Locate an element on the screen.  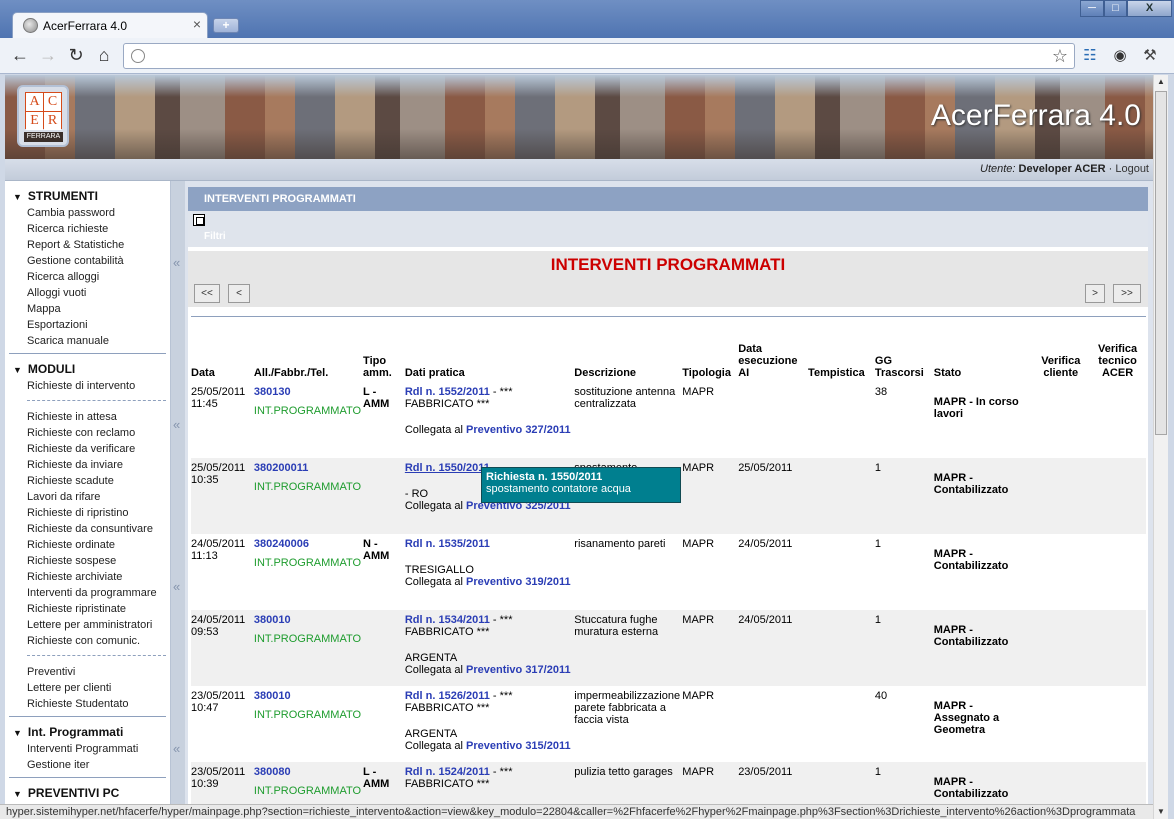
sidebar-item: Gestione iter is located at coordinates (98, 765).